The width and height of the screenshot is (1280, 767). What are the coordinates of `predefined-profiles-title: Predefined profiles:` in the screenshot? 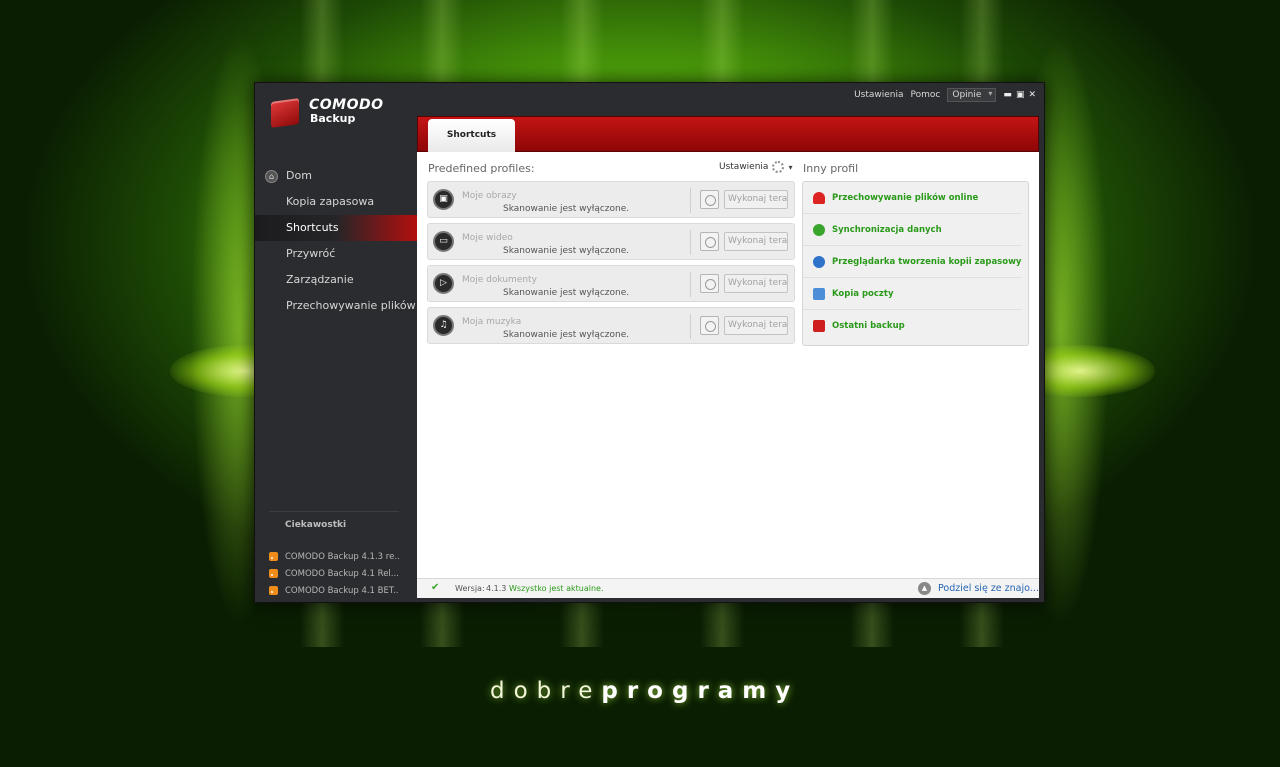 It's located at (481, 168).